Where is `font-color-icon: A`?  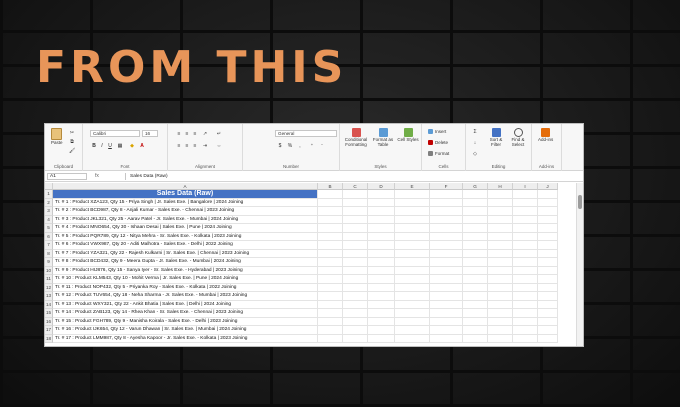 font-color-icon: A is located at coordinates (142, 146).